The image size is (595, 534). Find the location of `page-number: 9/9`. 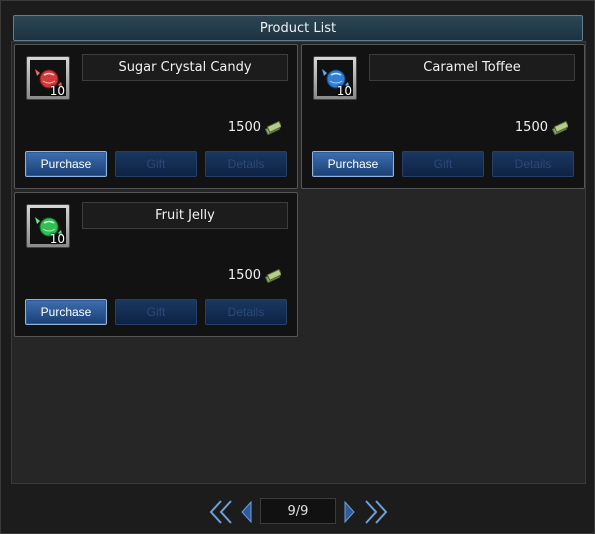

page-number: 9/9 is located at coordinates (298, 511).